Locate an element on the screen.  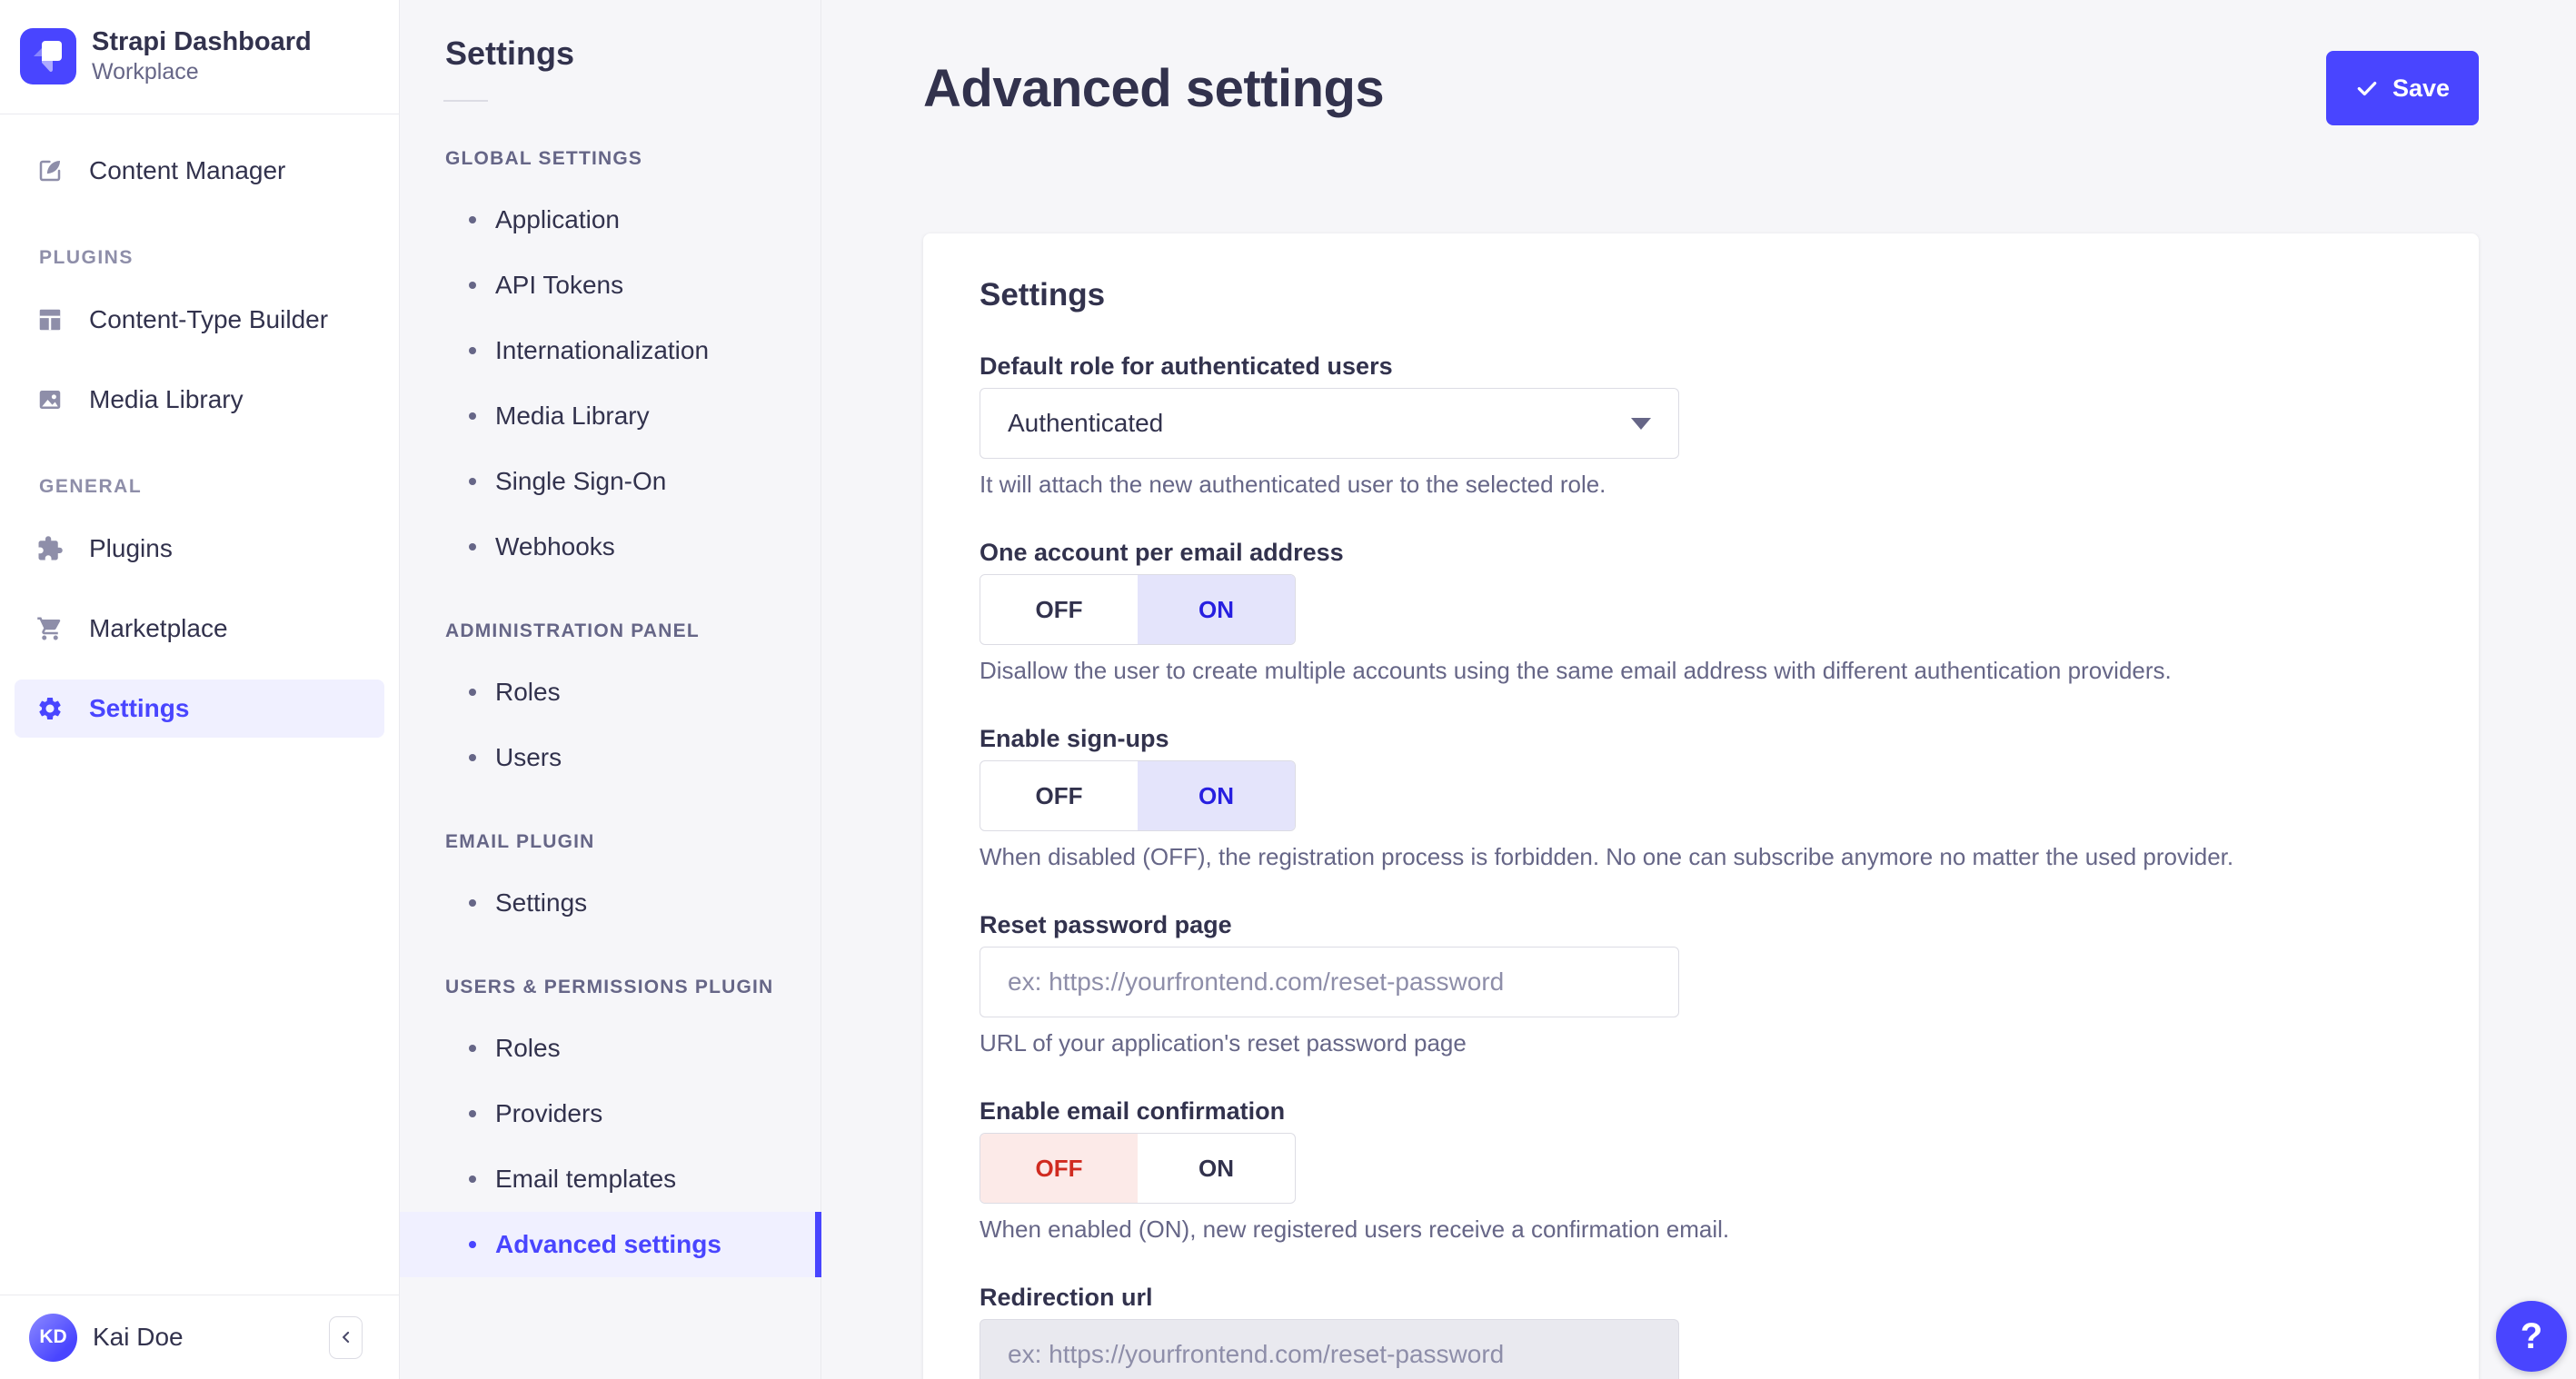
field-label: Redirection url is located at coordinates (1066, 1297).